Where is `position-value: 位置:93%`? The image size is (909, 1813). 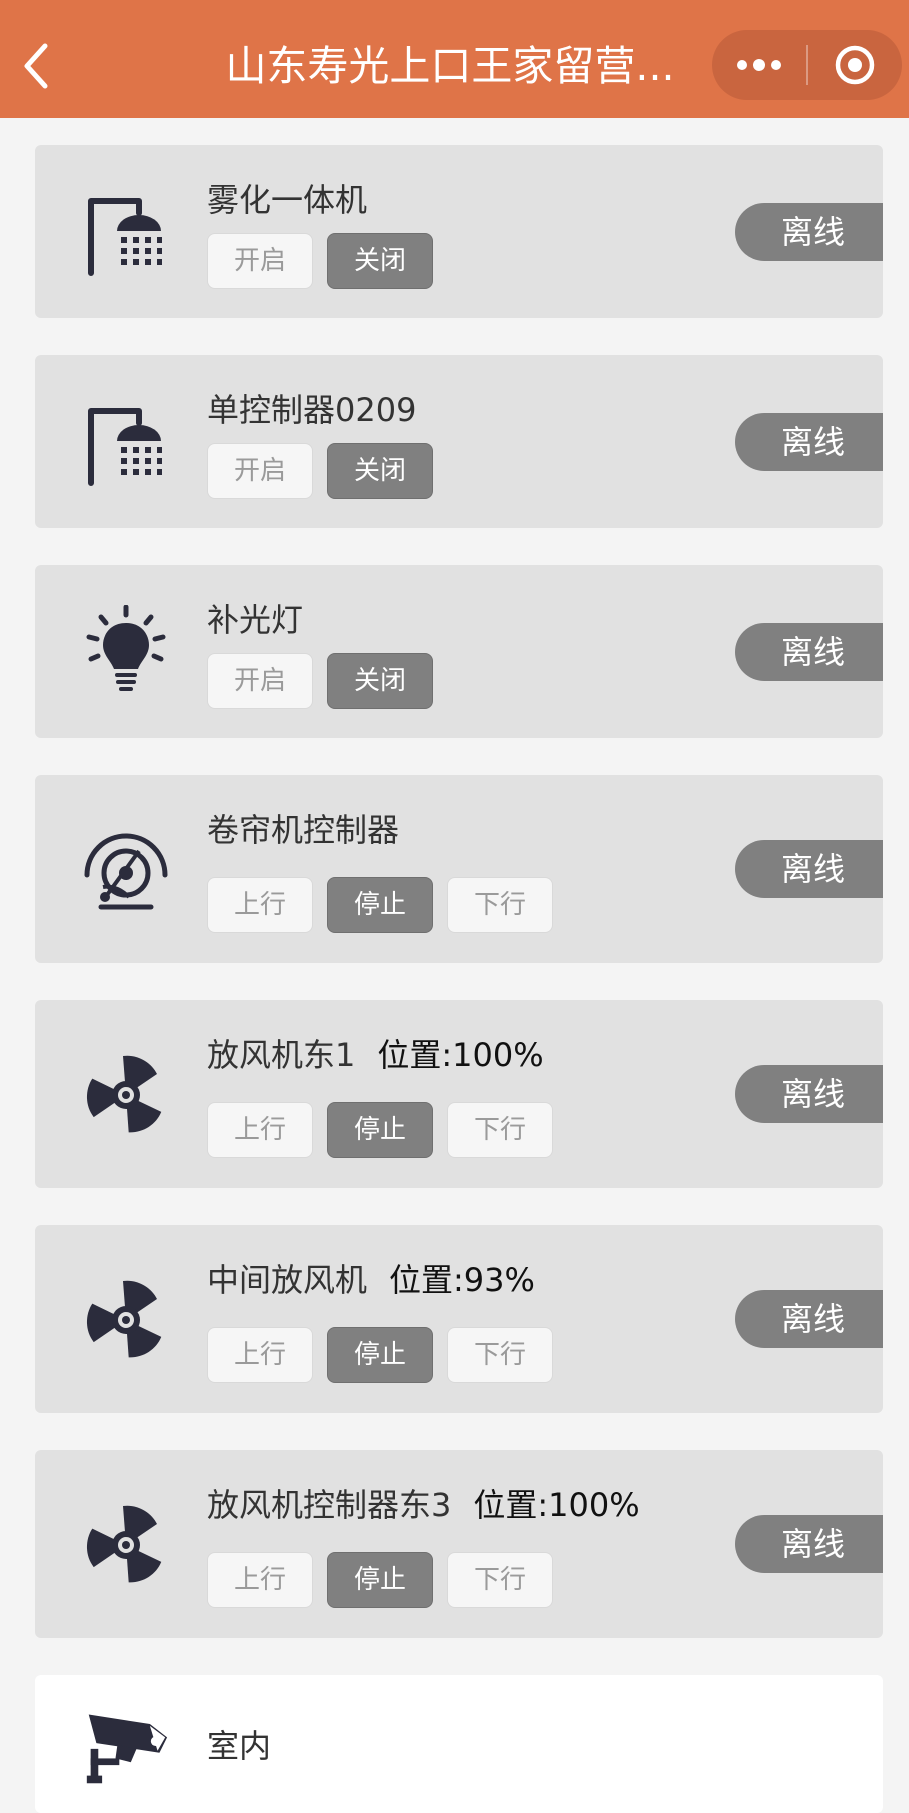
position-value: 位置:93% is located at coordinates (462, 1280).